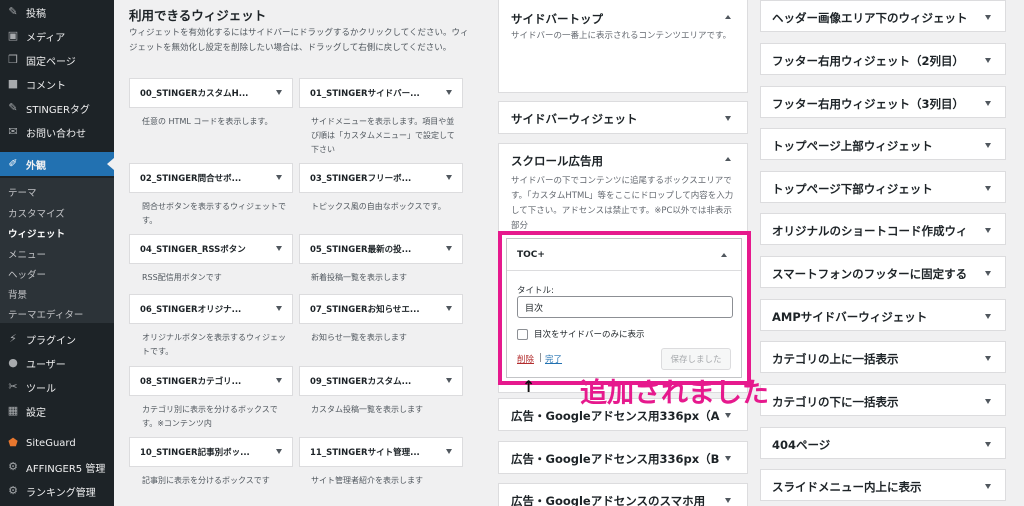 The image size is (1024, 506). What do you see at coordinates (13, 490) in the screenshot?
I see `gear-icon: ⚙` at bounding box center [13, 490].